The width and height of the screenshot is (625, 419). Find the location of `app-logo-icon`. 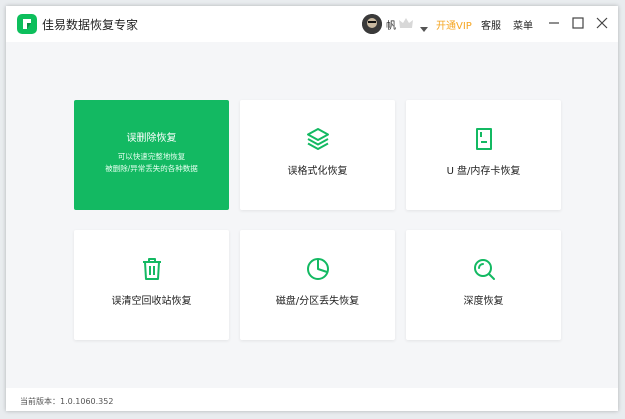

app-logo-icon is located at coordinates (27, 24).